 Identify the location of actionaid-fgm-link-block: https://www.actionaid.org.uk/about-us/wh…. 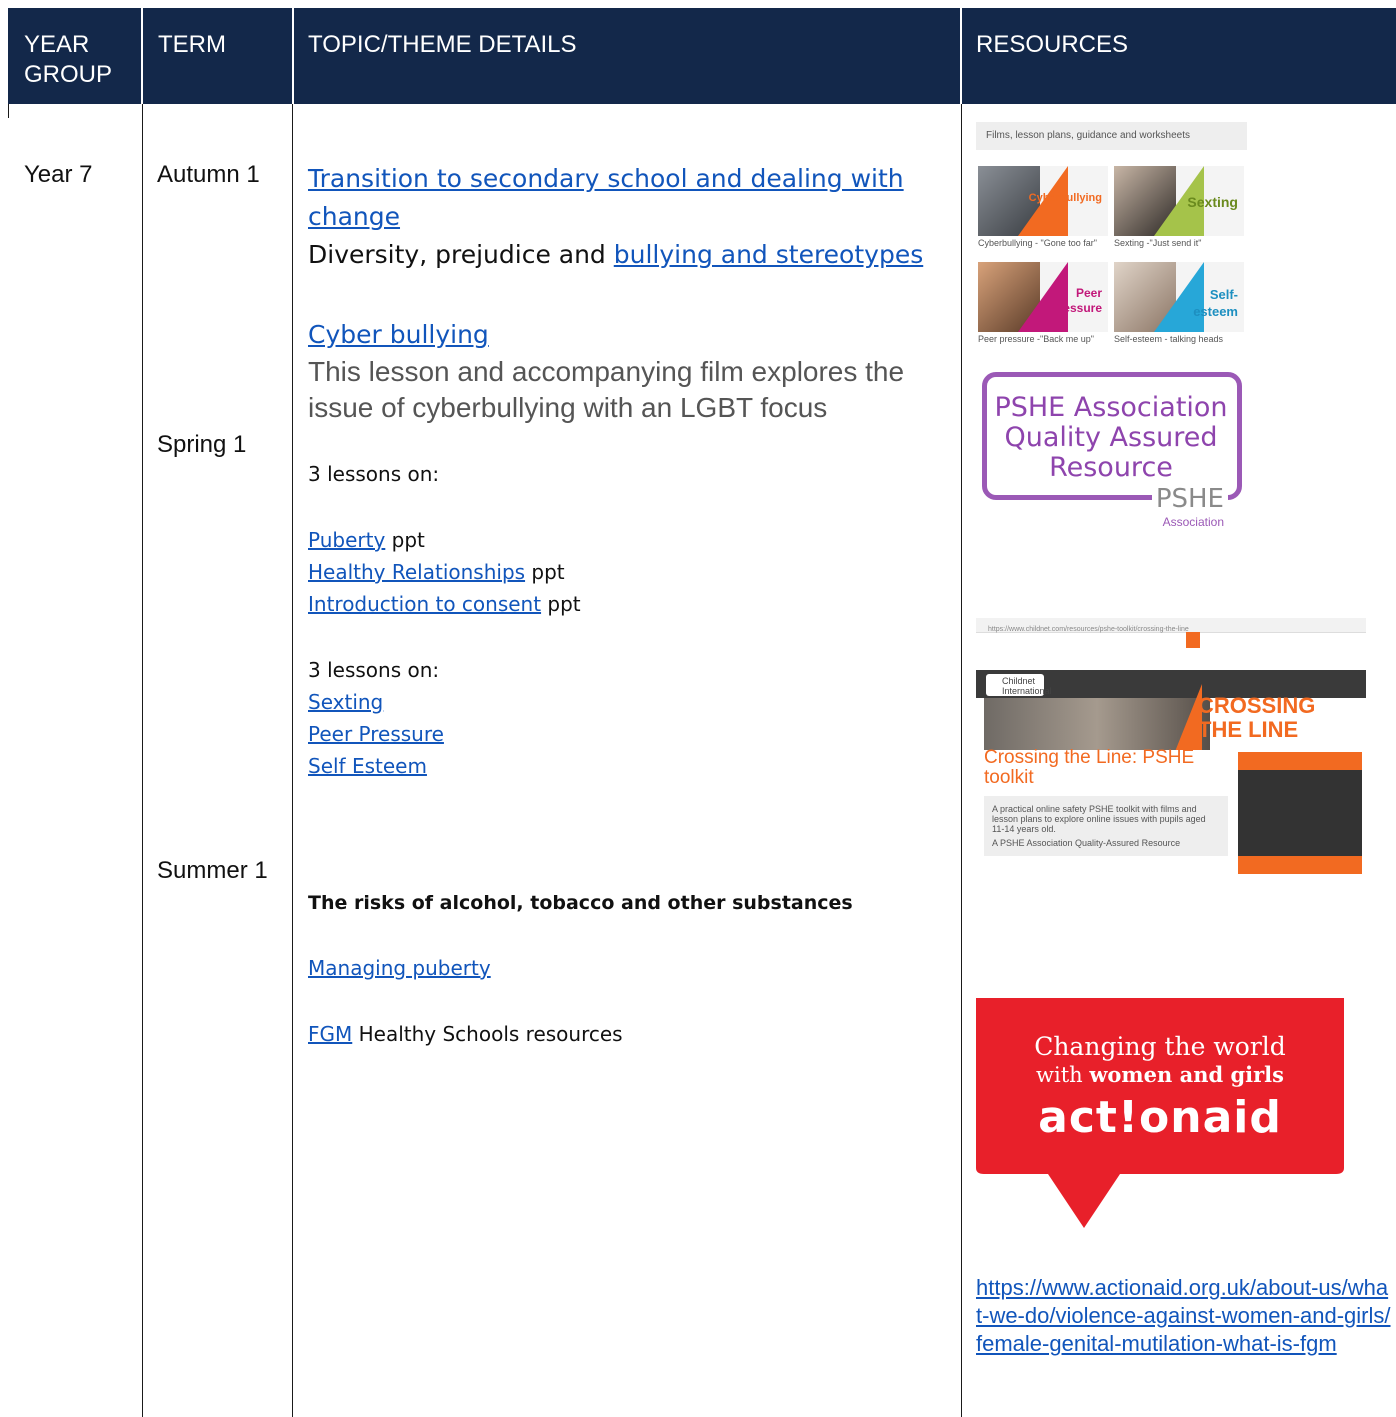
(1184, 1316).